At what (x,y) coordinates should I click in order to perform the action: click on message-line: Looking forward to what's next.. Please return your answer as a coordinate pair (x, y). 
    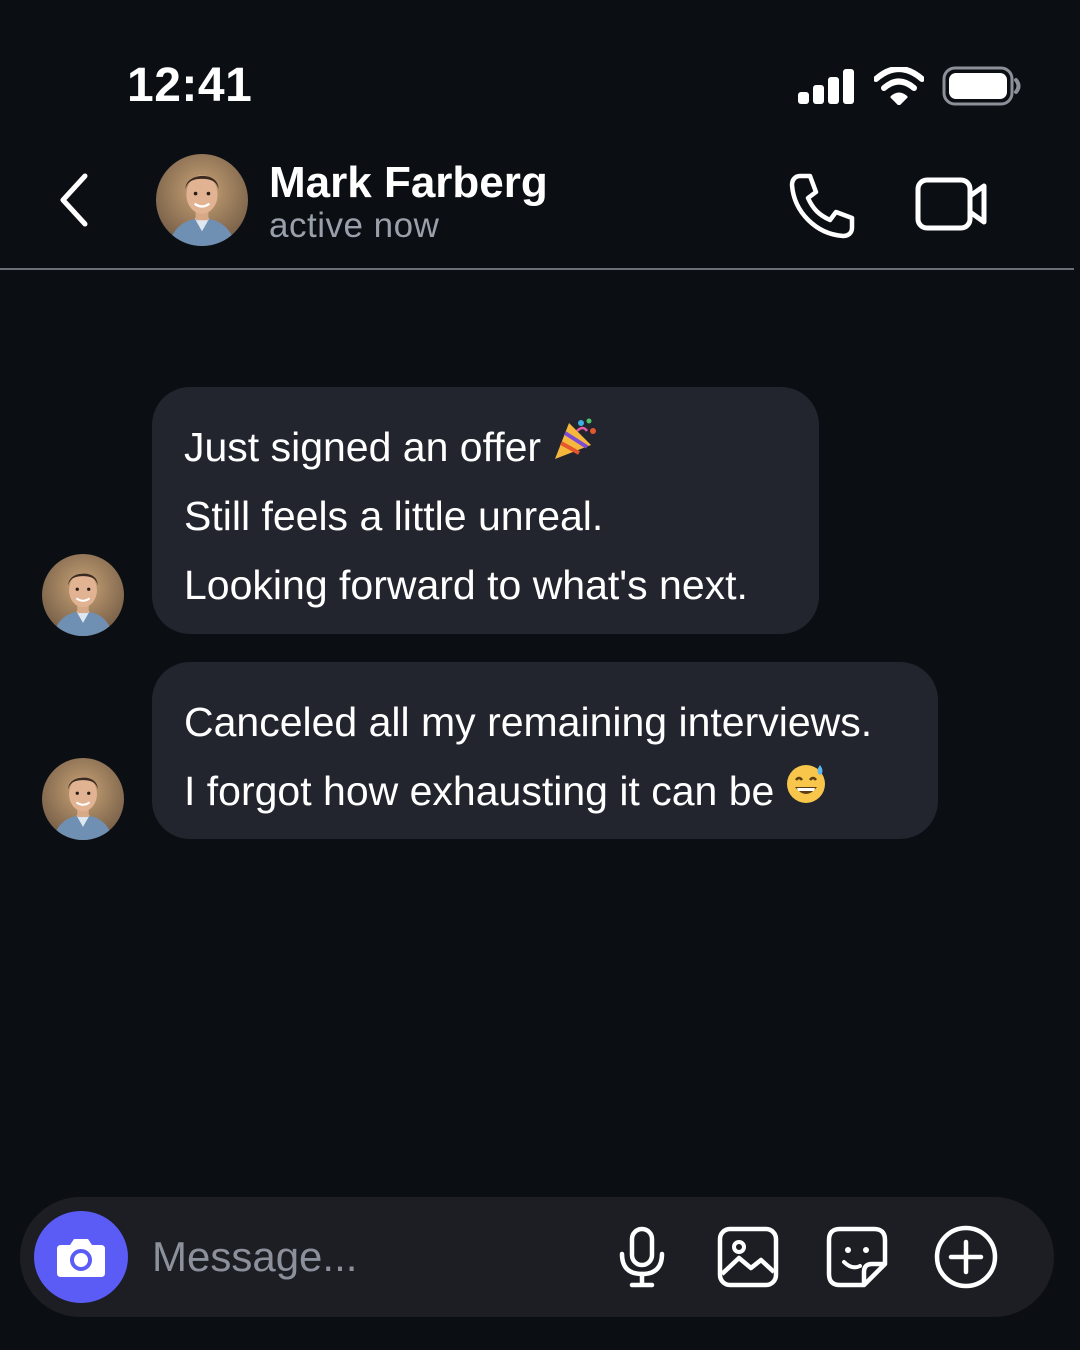
    Looking at the image, I should click on (485, 585).